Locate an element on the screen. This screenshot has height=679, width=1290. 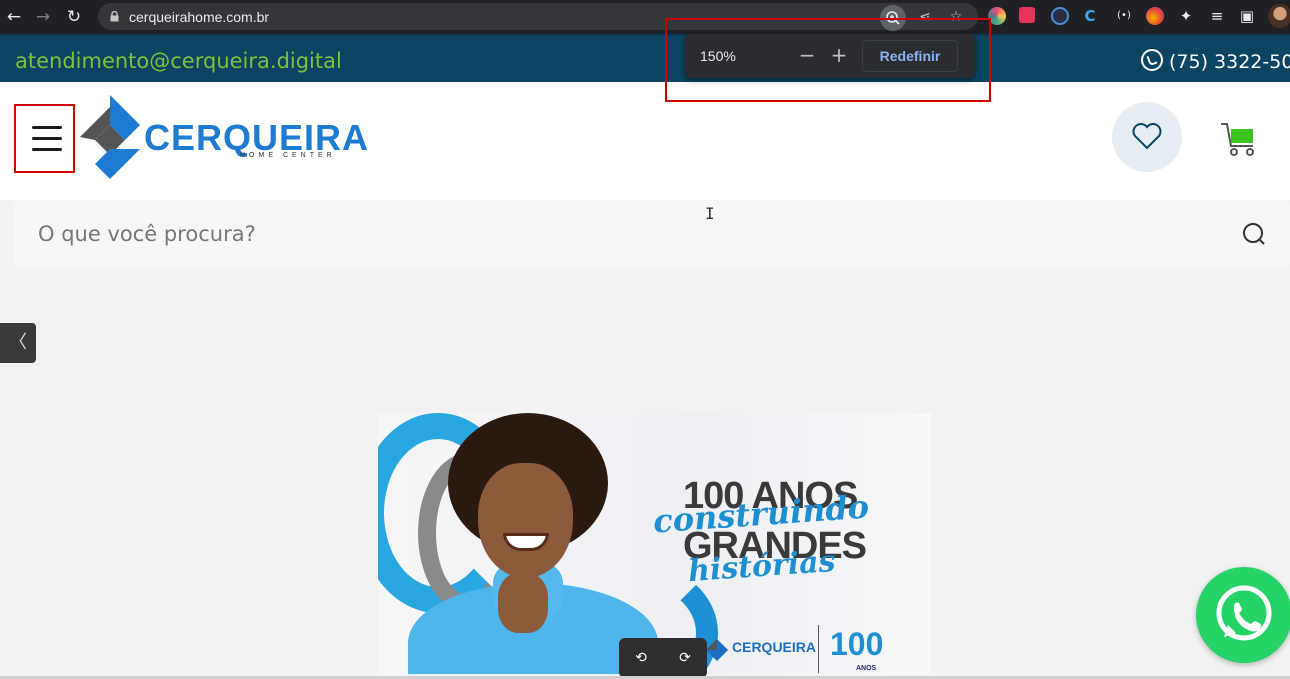
search-bar is located at coordinates (652, 234).